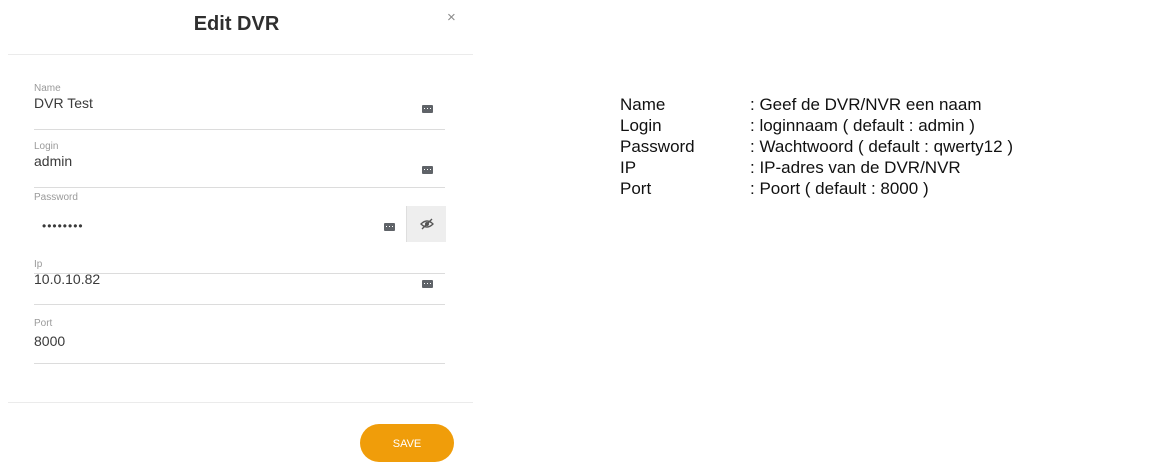 The height and width of the screenshot is (463, 1173). What do you see at coordinates (46, 146) in the screenshot?
I see `login-label: Login` at bounding box center [46, 146].